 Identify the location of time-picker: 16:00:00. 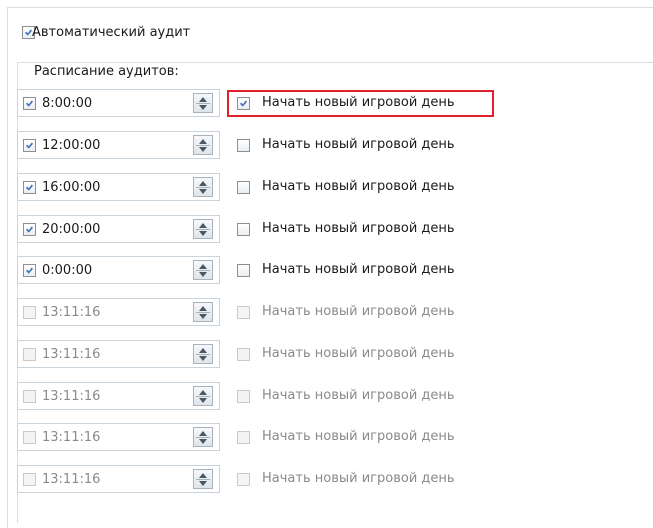
(118, 187).